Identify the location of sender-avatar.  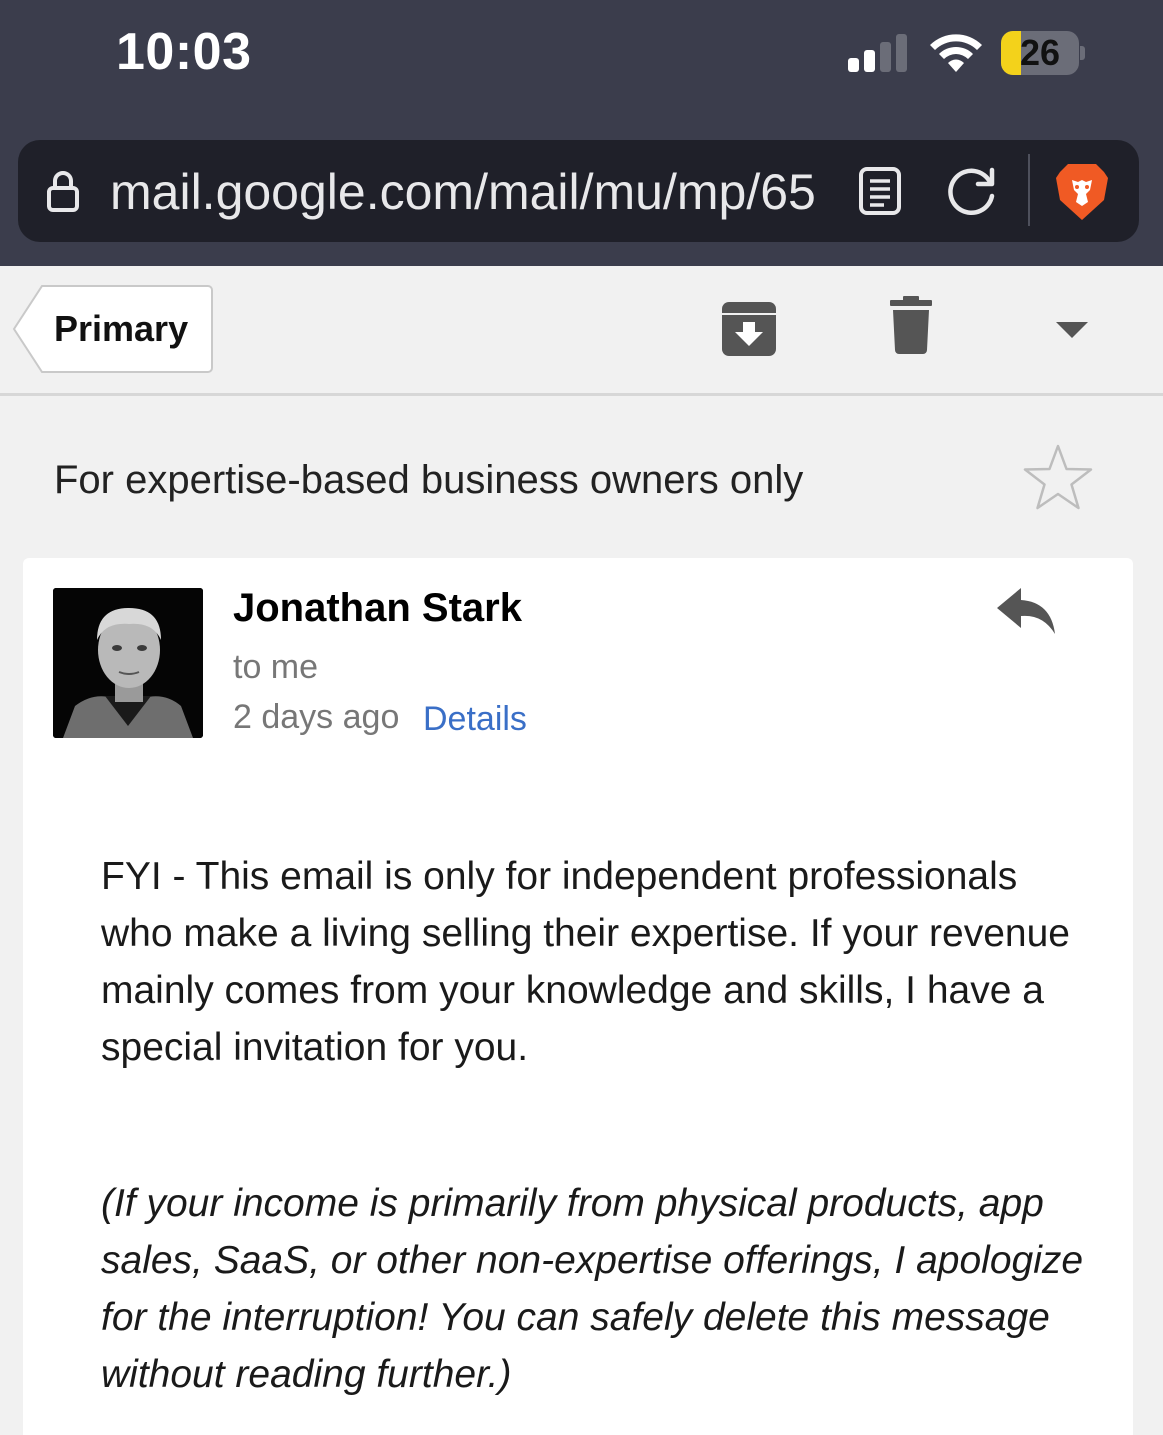
(128, 663).